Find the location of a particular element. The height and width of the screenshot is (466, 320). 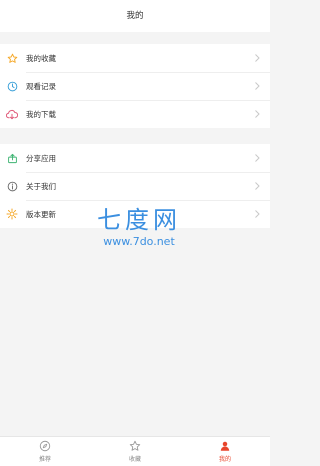

tab-favorites: 收藏 is located at coordinates (135, 451).